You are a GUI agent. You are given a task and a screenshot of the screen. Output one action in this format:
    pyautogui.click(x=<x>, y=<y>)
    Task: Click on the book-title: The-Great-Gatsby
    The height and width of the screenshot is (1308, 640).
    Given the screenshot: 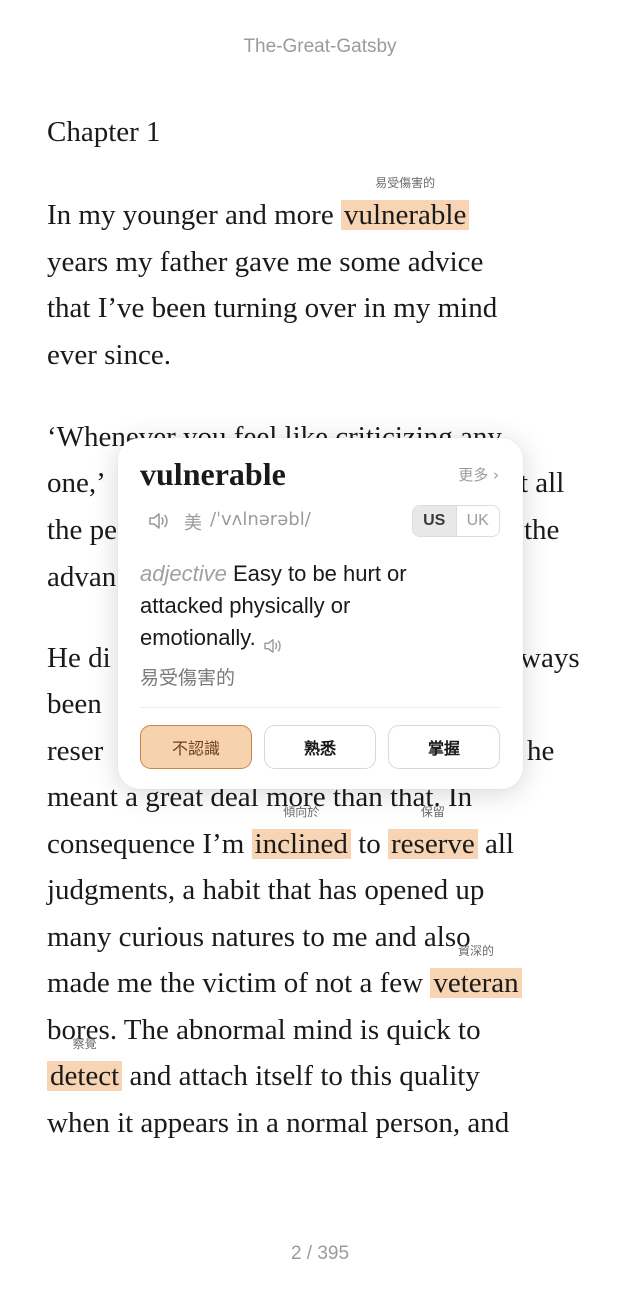 What is the action you would take?
    pyautogui.click(x=320, y=46)
    